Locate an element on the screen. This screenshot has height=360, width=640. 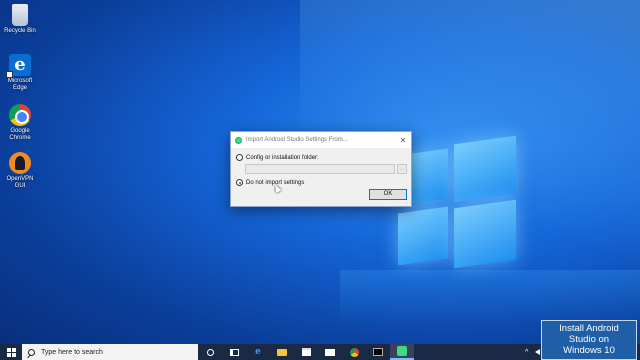
taskbar-mail is located at coordinates (330, 352).